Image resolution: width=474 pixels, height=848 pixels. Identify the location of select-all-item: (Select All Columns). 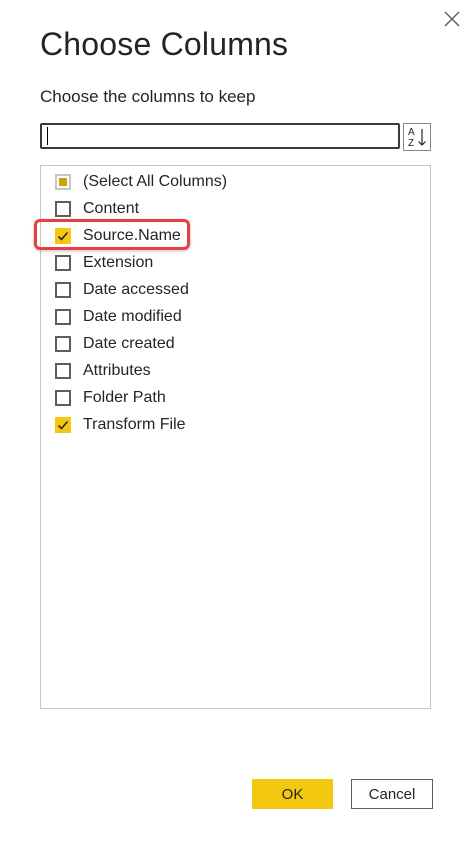
(141, 182).